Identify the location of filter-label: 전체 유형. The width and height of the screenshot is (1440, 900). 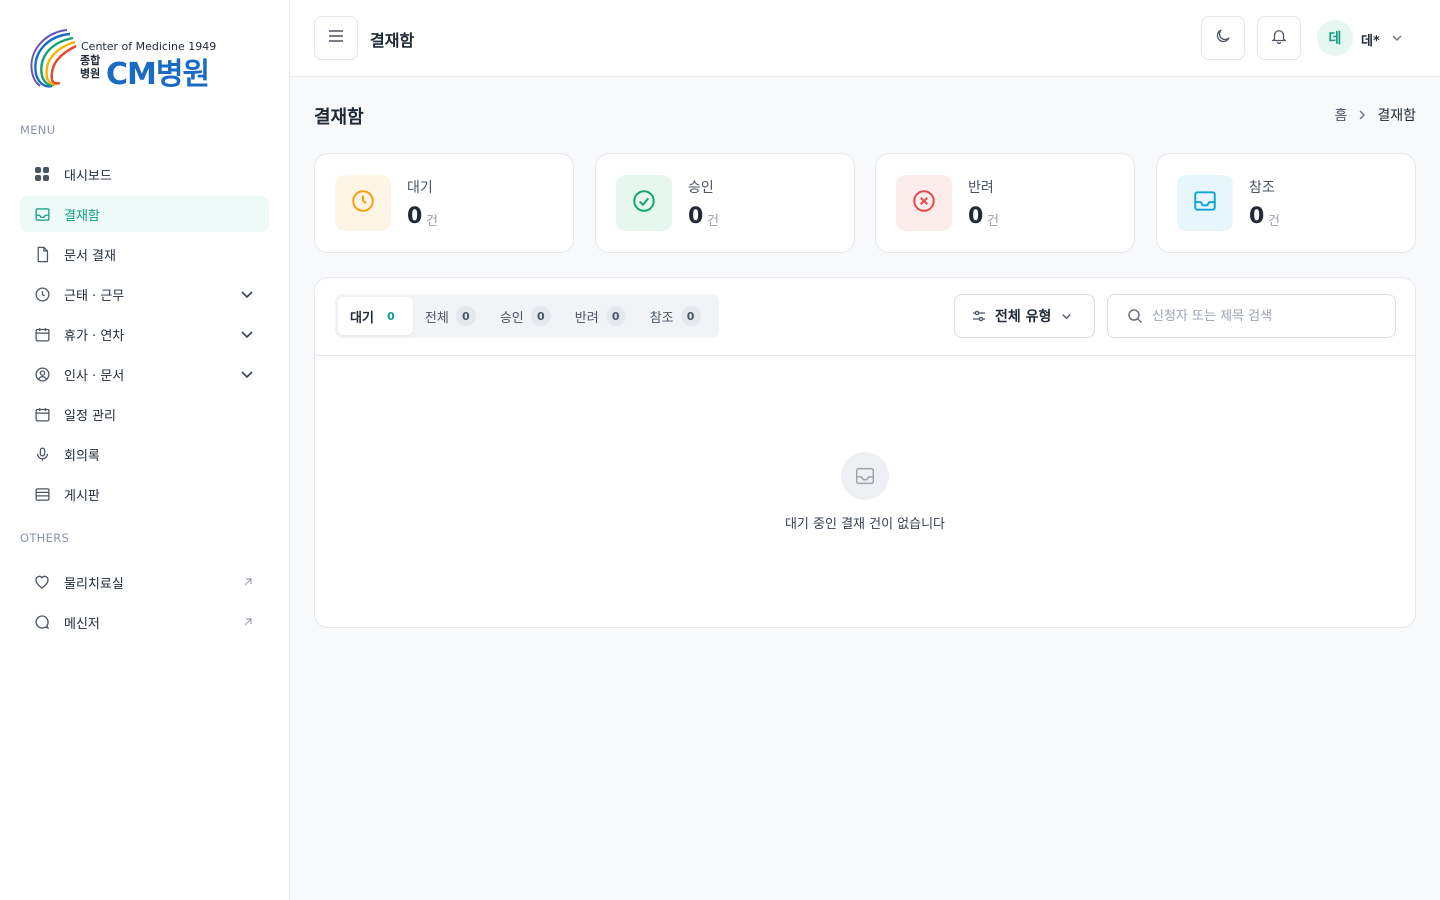
(1023, 317).